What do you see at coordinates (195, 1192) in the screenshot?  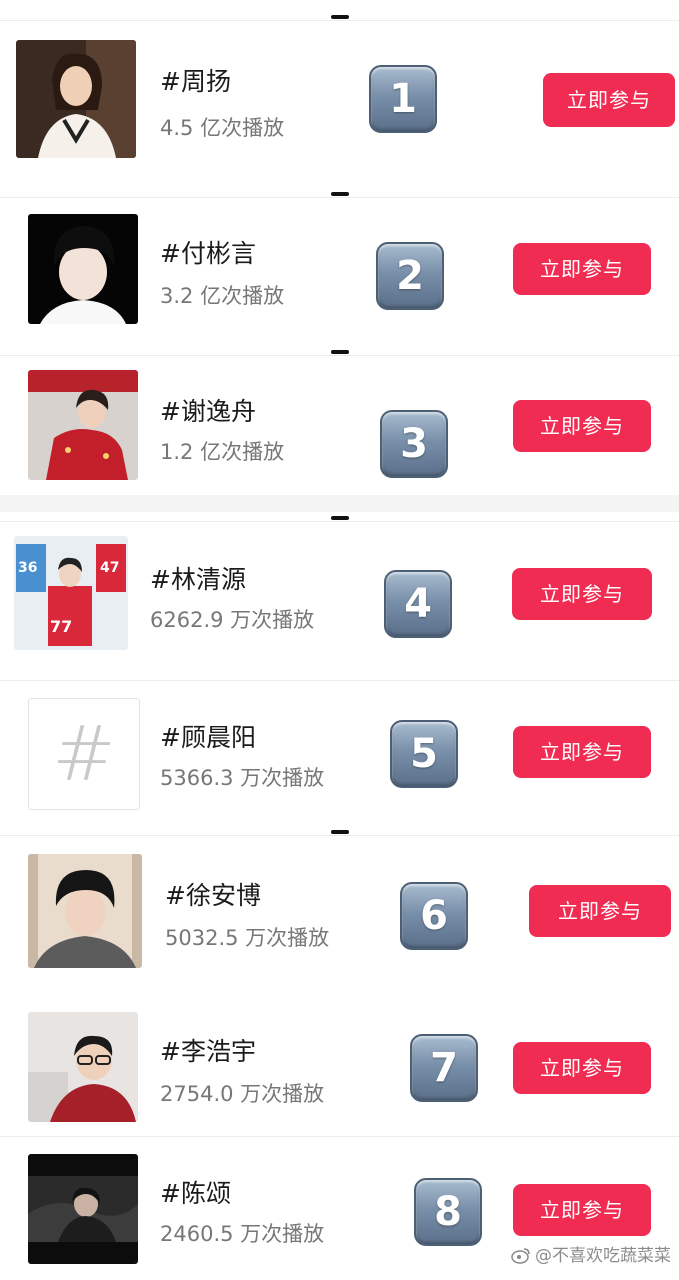 I see `topic-title: #陈颂` at bounding box center [195, 1192].